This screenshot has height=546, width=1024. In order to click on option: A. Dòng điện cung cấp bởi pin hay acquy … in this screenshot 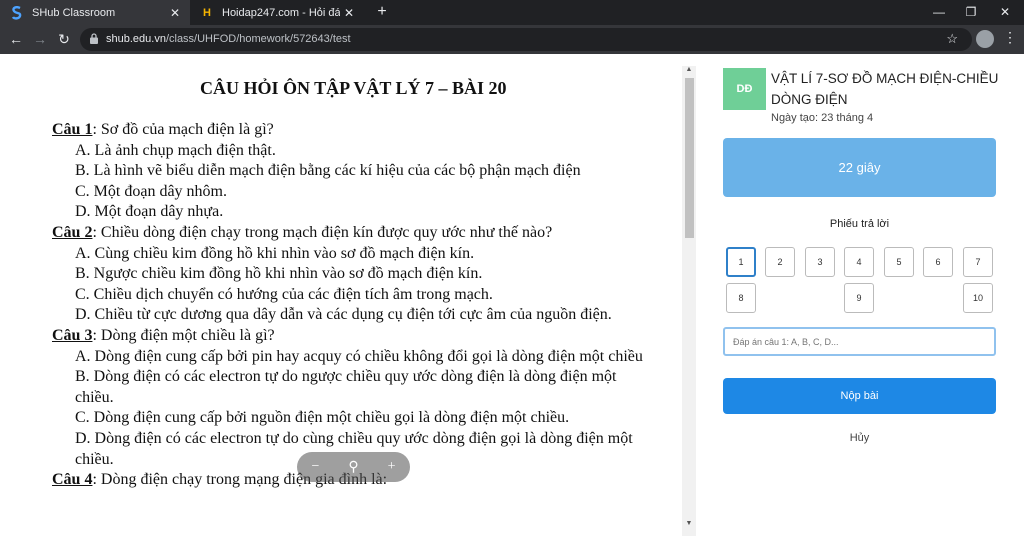, I will do `click(359, 356)`.